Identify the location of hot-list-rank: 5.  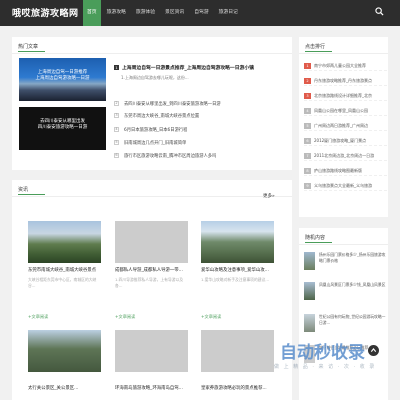
(116, 142).